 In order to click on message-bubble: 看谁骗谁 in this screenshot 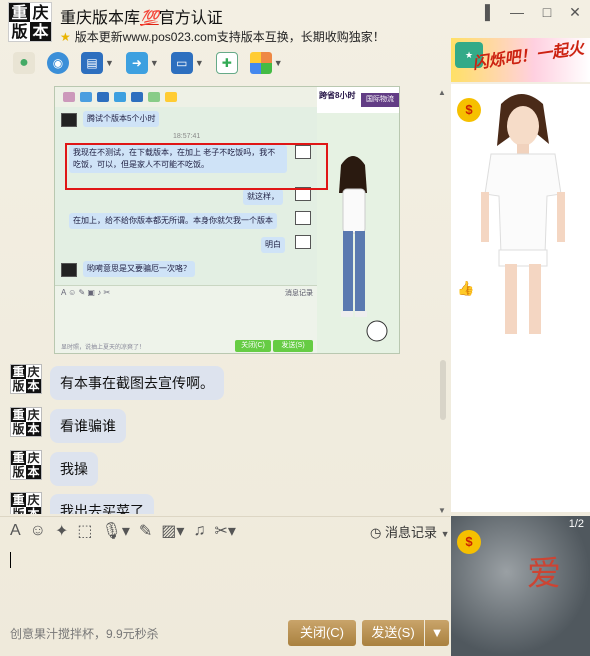, I will do `click(88, 426)`.